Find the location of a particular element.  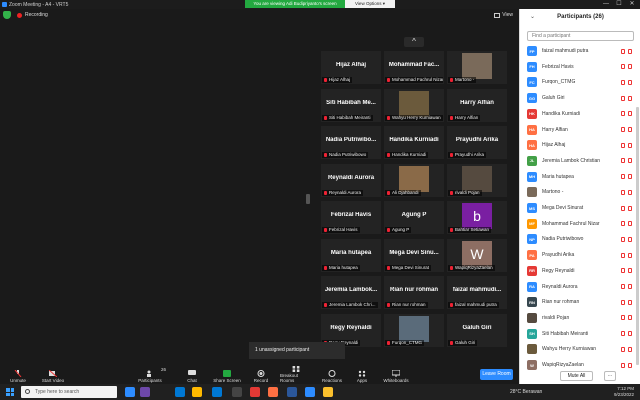

participant-row: SH Siti Habibah Meiranti is located at coordinates (578, 334).